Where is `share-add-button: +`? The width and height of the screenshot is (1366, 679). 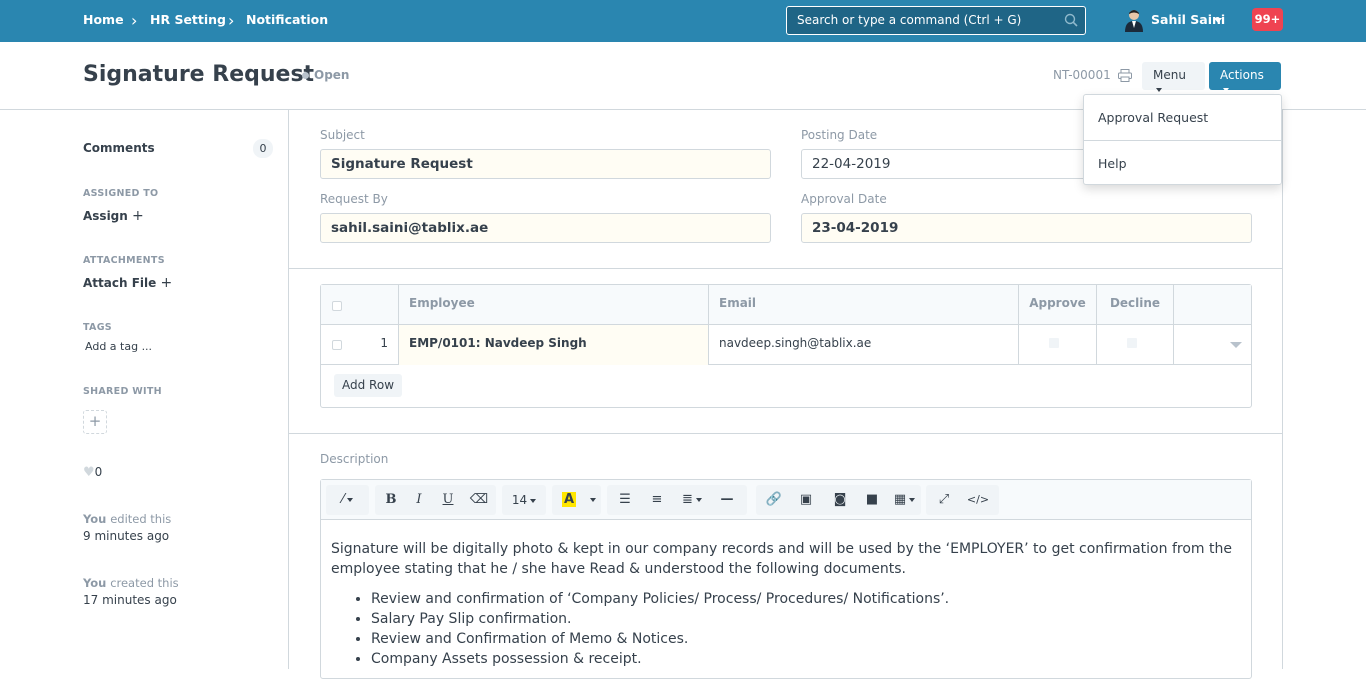 share-add-button: + is located at coordinates (95, 422).